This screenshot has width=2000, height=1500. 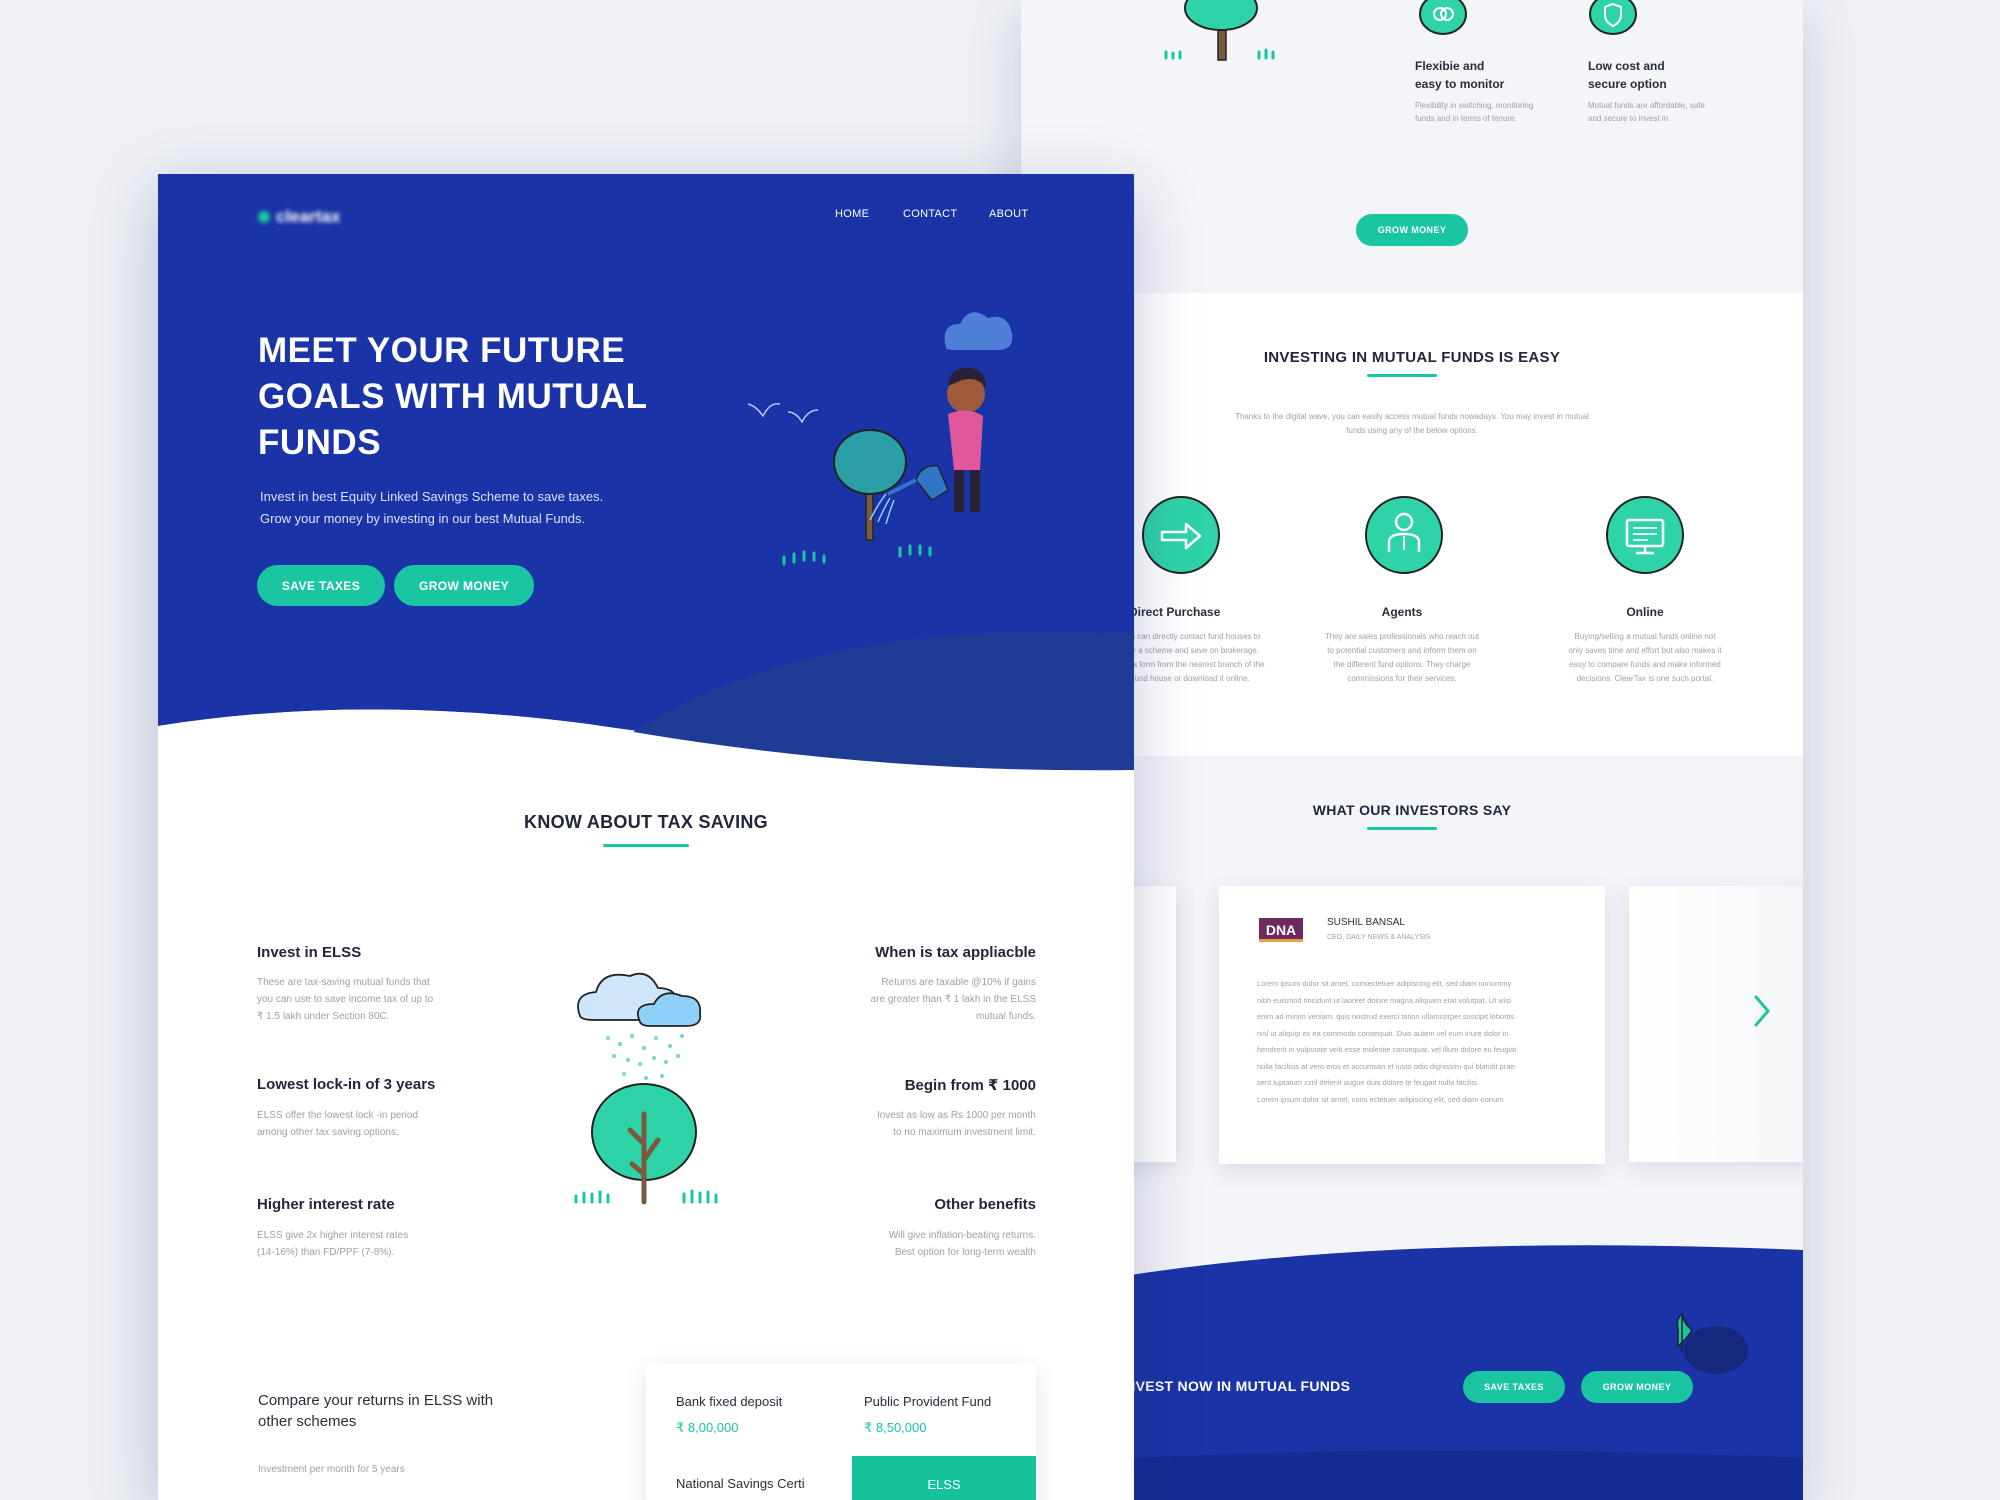 What do you see at coordinates (1366, 922) in the screenshot?
I see `testimonial-name: SUSHIL BANSAL` at bounding box center [1366, 922].